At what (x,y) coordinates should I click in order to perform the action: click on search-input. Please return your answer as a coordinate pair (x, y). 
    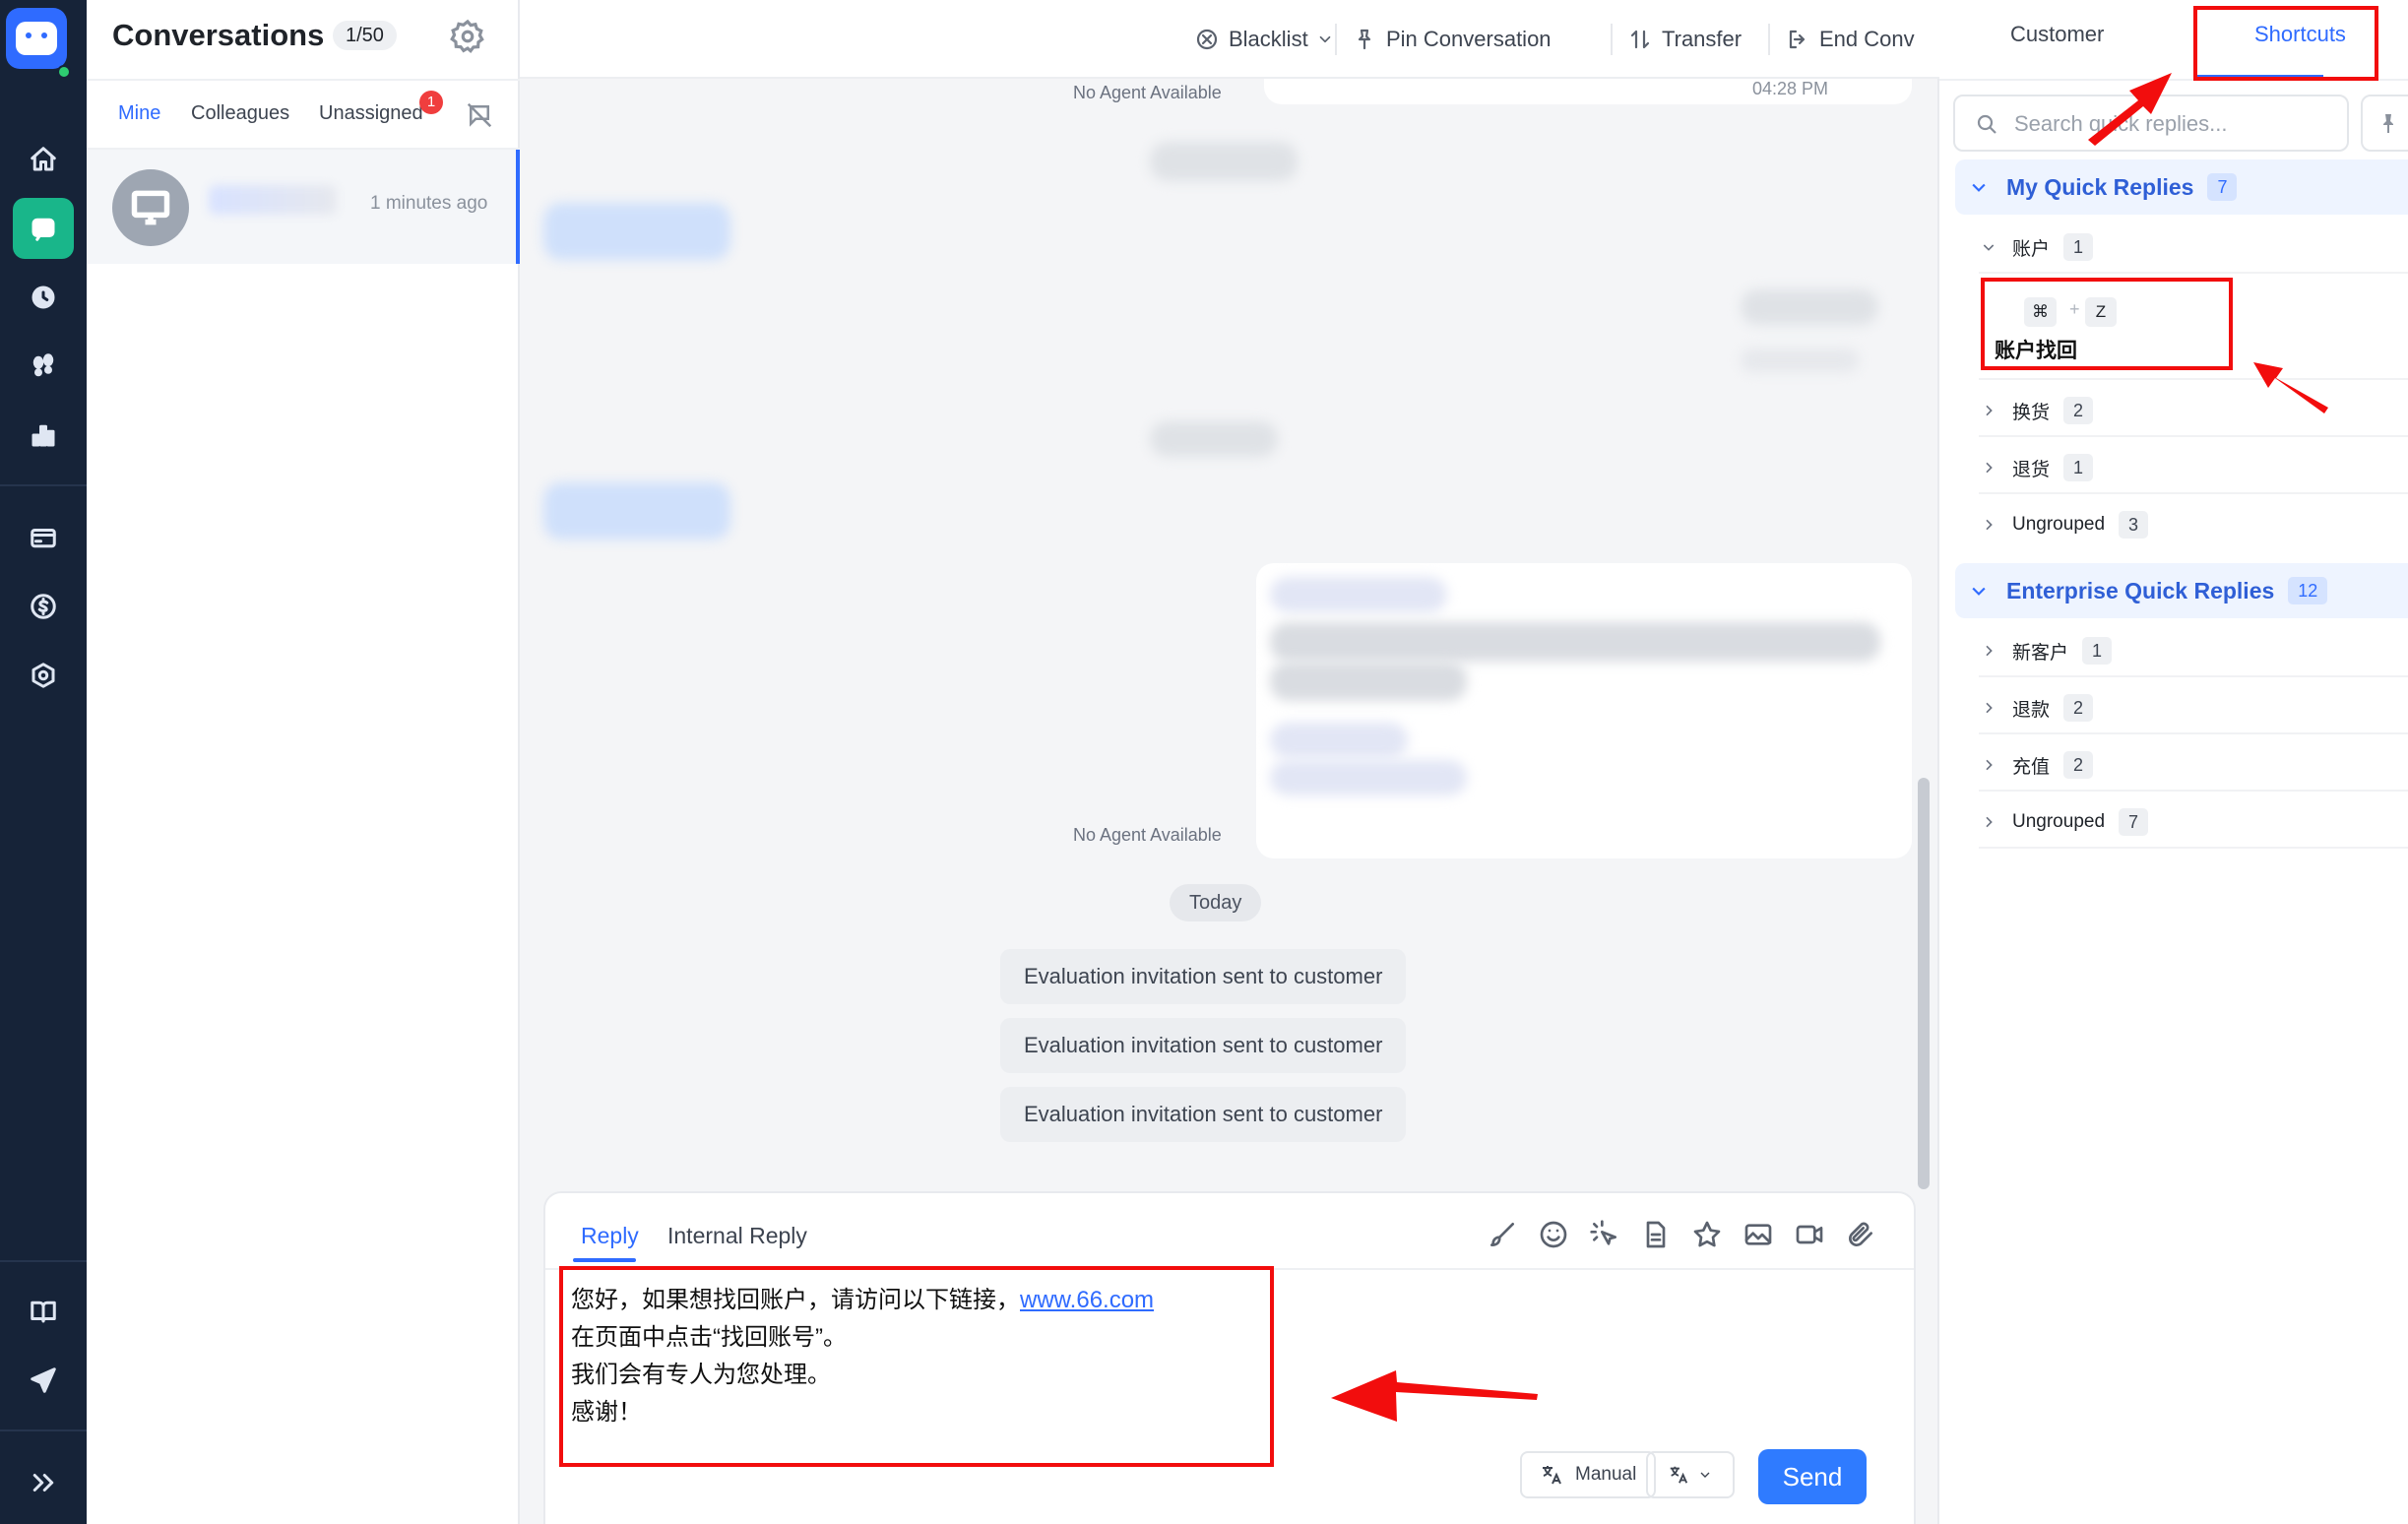
    Looking at the image, I should click on (2171, 124).